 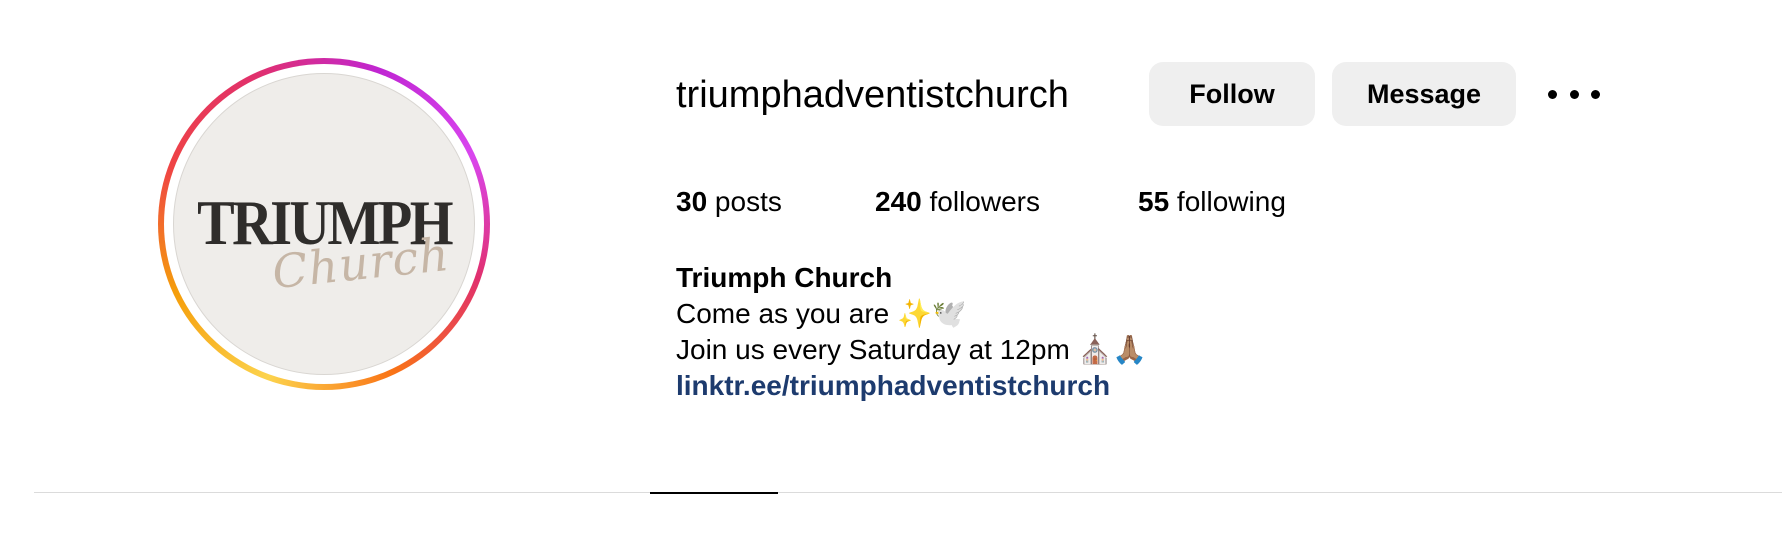 What do you see at coordinates (692, 201) in the screenshot?
I see `posts-count: 30` at bounding box center [692, 201].